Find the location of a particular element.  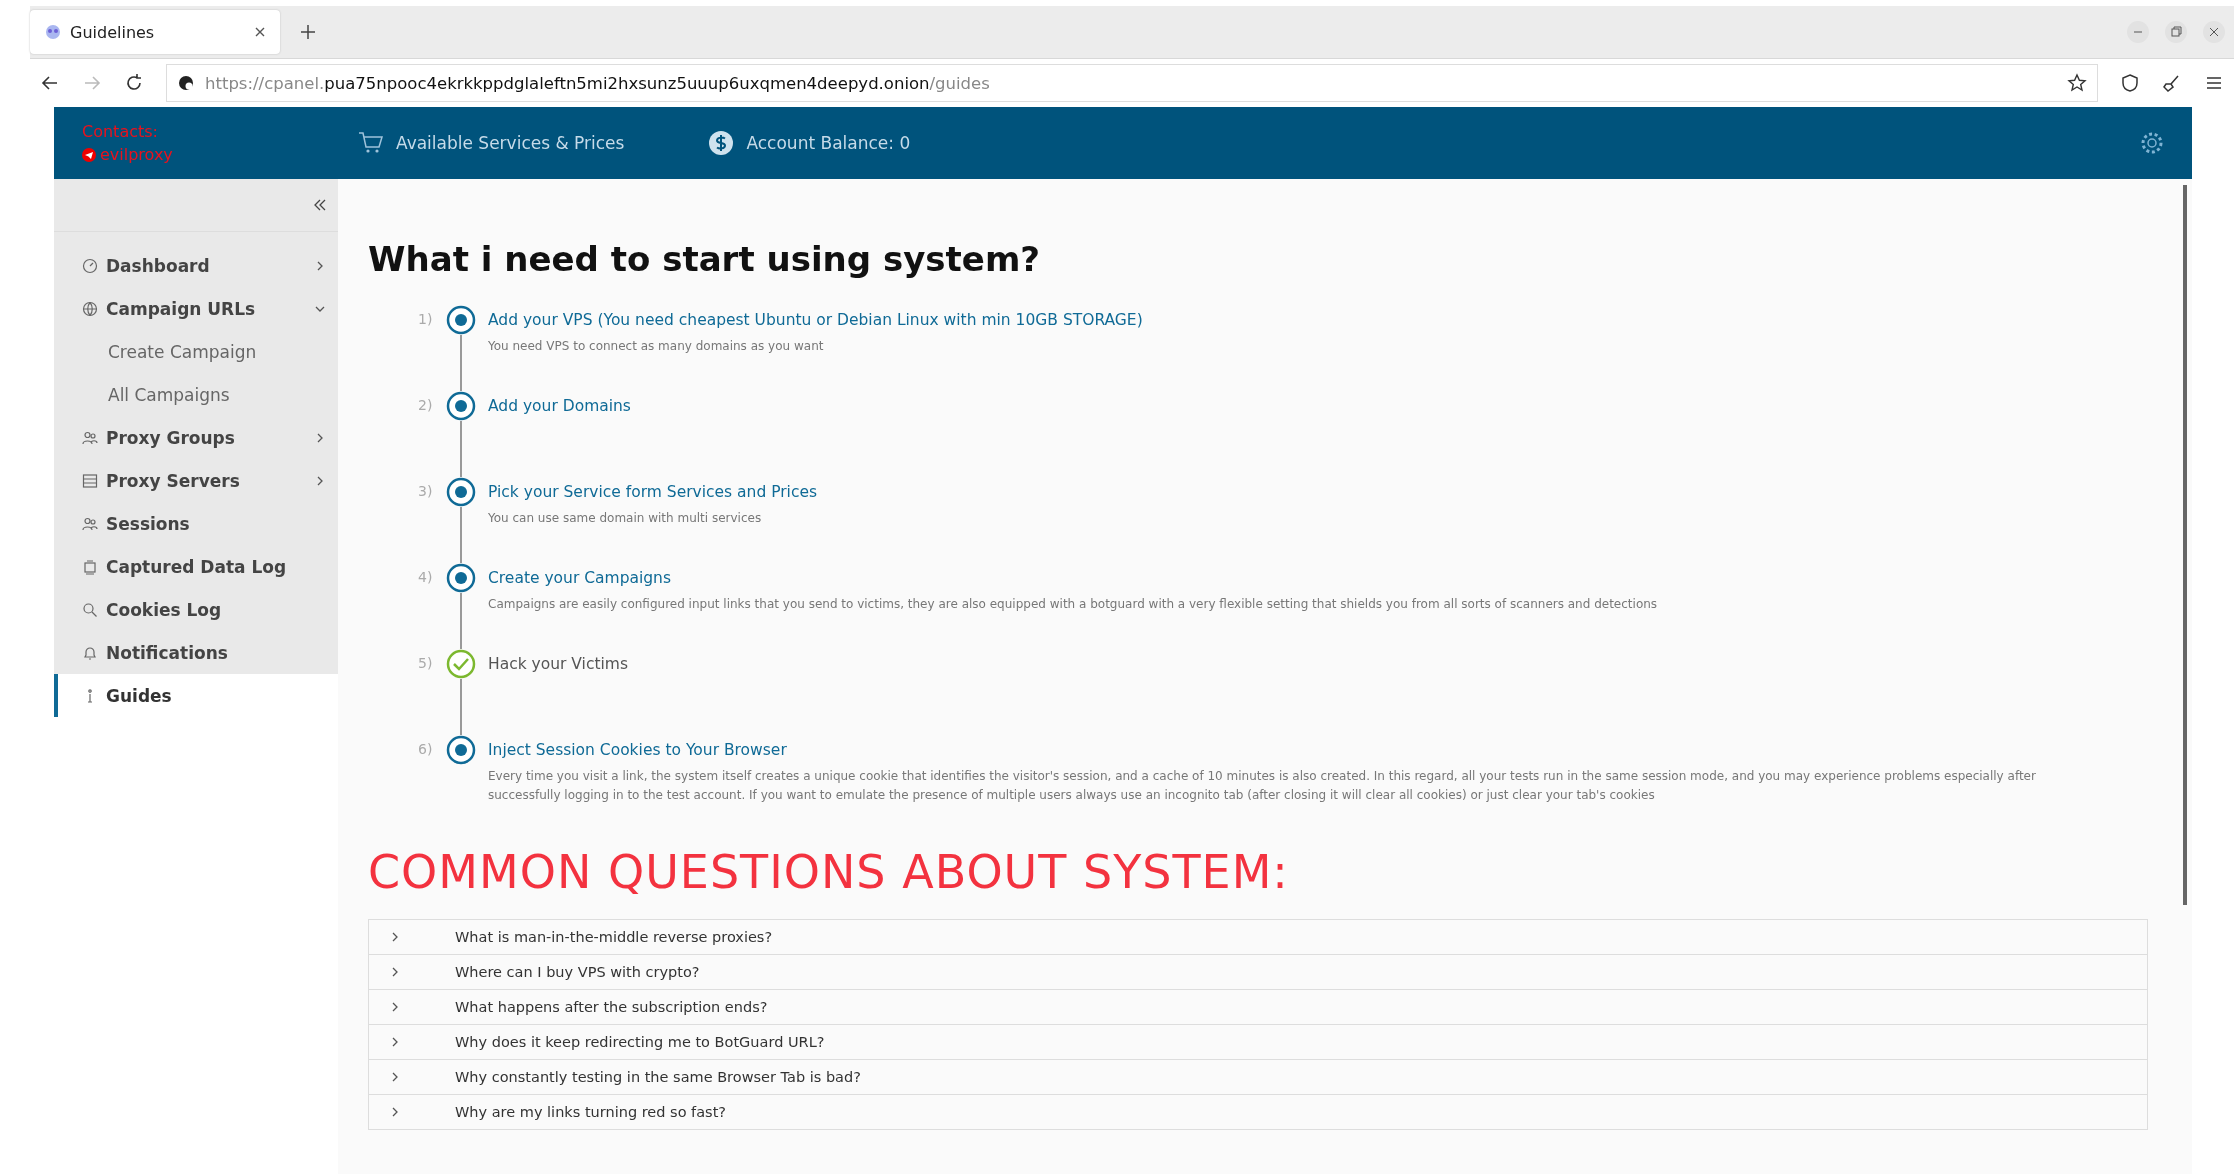

sidebar-item: Dashboard is located at coordinates (196, 265).